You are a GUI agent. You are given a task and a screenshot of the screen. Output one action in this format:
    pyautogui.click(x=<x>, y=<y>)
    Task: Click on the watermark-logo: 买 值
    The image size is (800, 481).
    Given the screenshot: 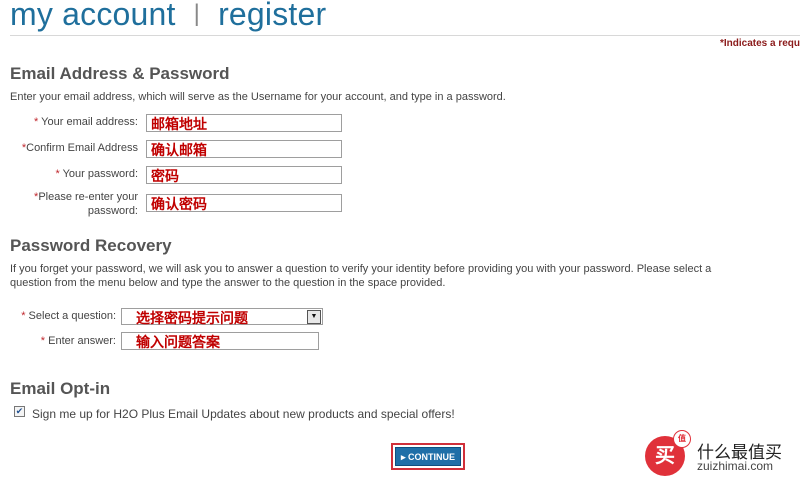 What is the action you would take?
    pyautogui.click(x=668, y=453)
    